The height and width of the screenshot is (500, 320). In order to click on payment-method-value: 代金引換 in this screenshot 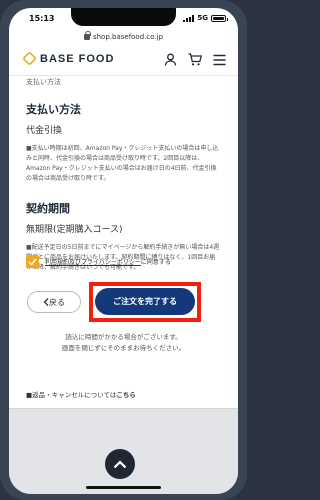, I will do `click(44, 131)`.